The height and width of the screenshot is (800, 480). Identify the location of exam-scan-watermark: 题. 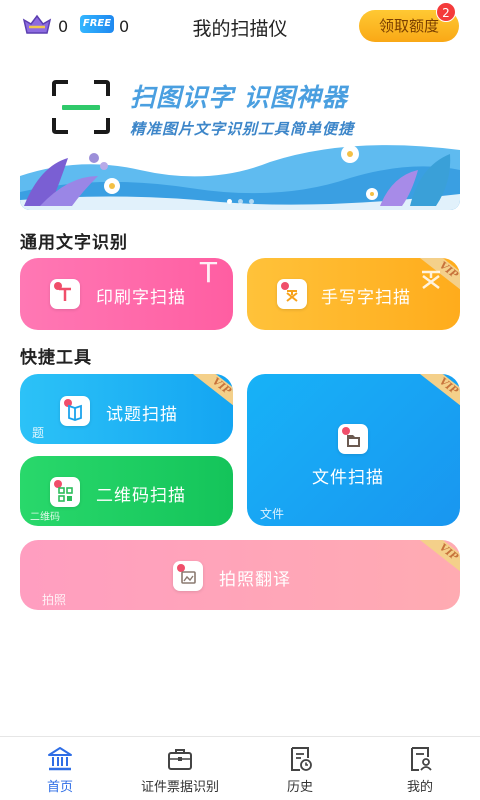
(38, 433).